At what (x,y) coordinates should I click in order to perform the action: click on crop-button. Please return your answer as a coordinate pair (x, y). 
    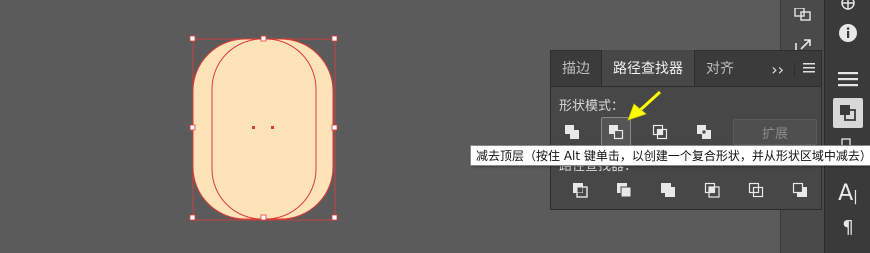
    Looking at the image, I should click on (712, 190).